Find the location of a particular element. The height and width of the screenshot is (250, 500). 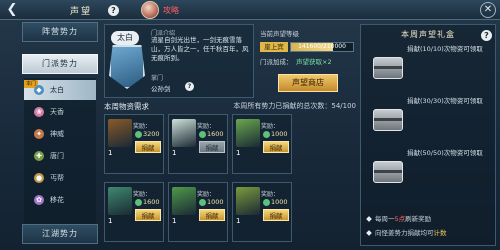

note-text: 刷新奖励 is located at coordinates (418, 219).